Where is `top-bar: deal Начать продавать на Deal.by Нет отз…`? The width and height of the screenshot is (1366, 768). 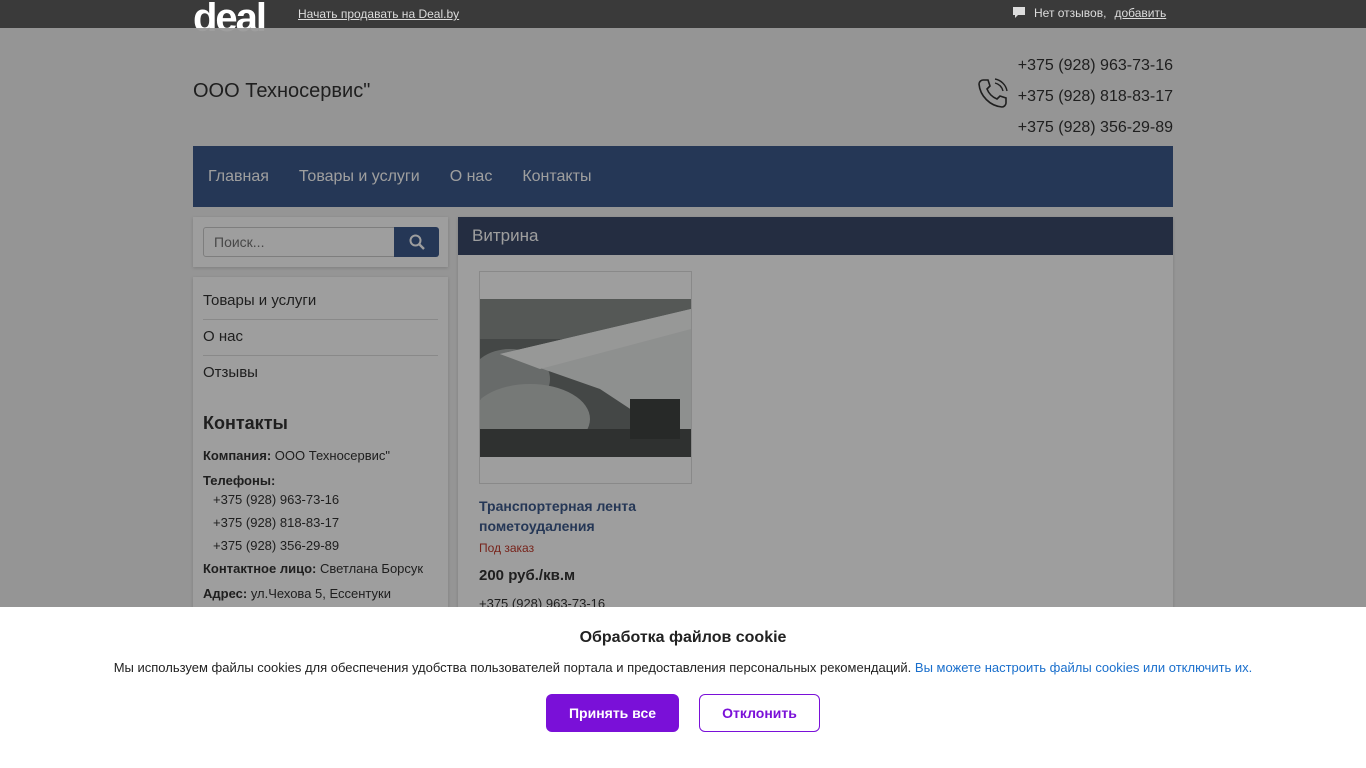
top-bar: deal Начать продавать на Deal.by Нет отз… is located at coordinates (683, 17).